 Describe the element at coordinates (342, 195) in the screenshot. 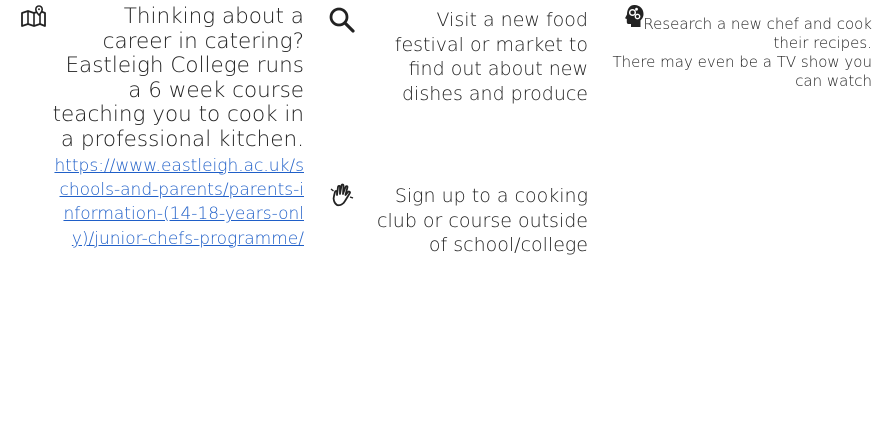

I see `hand-sign-icon` at that location.